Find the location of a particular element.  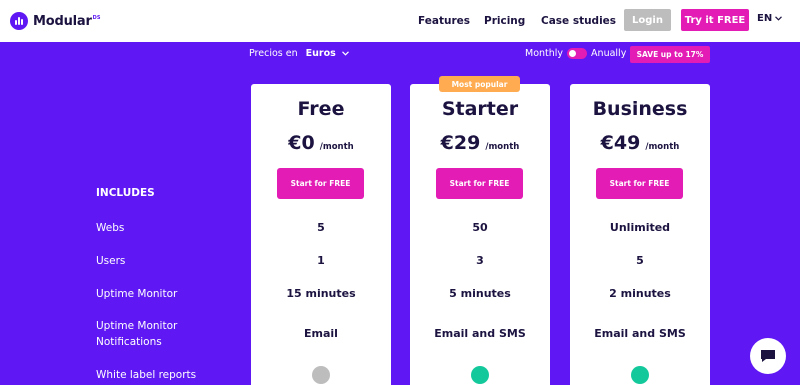

currency-label: Precios en is located at coordinates (273, 53).